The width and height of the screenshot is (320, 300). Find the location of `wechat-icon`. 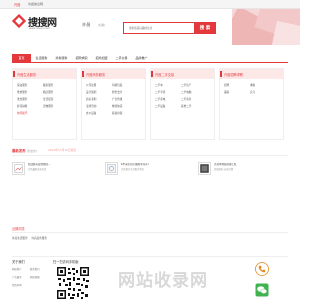

wechat-icon is located at coordinates (262, 290).